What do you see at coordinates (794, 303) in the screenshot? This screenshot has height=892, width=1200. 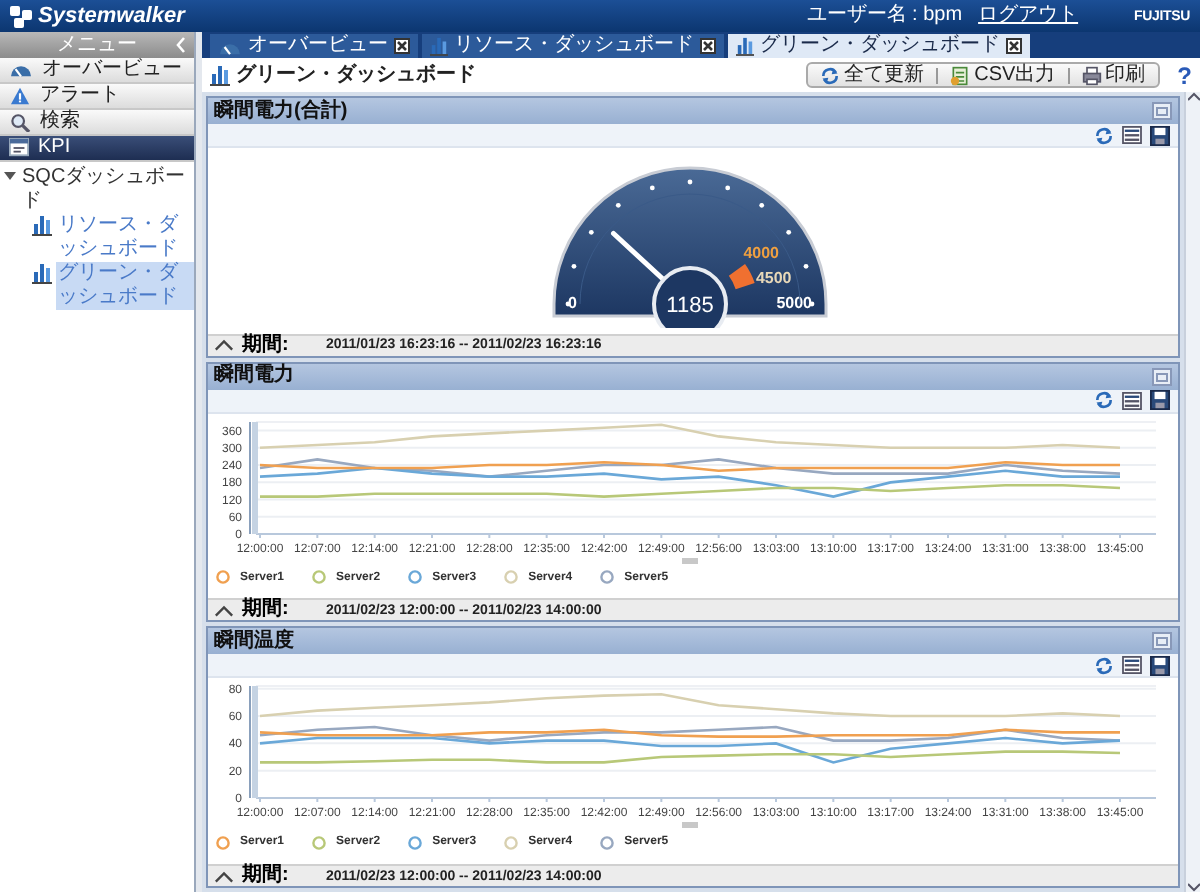 I see `gauge-label: 5000` at bounding box center [794, 303].